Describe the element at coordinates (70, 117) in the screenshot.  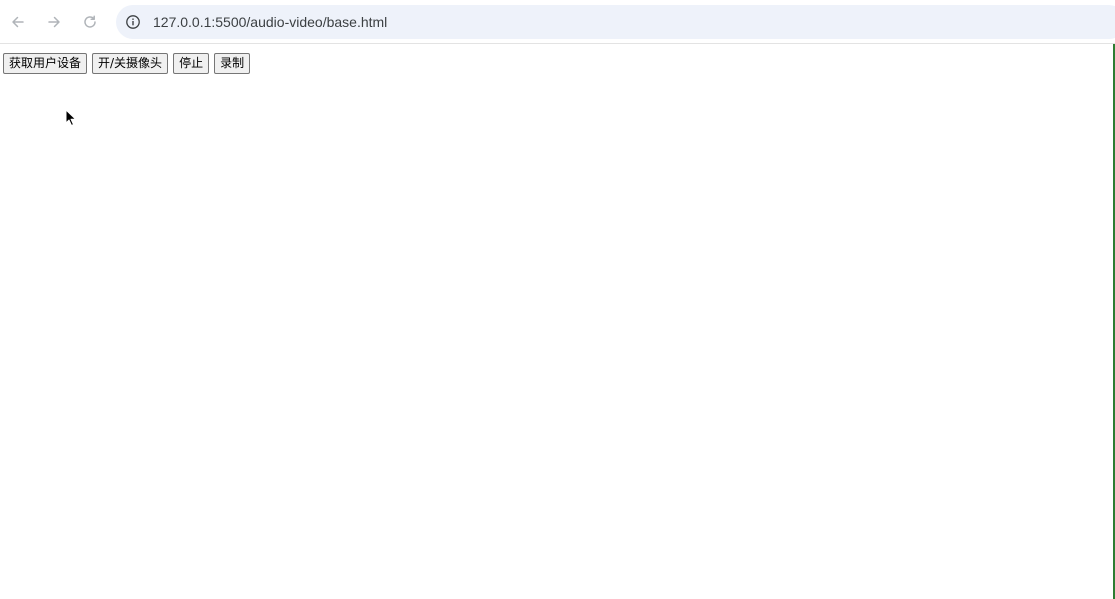
I see `mouse-pointer-icon` at that location.